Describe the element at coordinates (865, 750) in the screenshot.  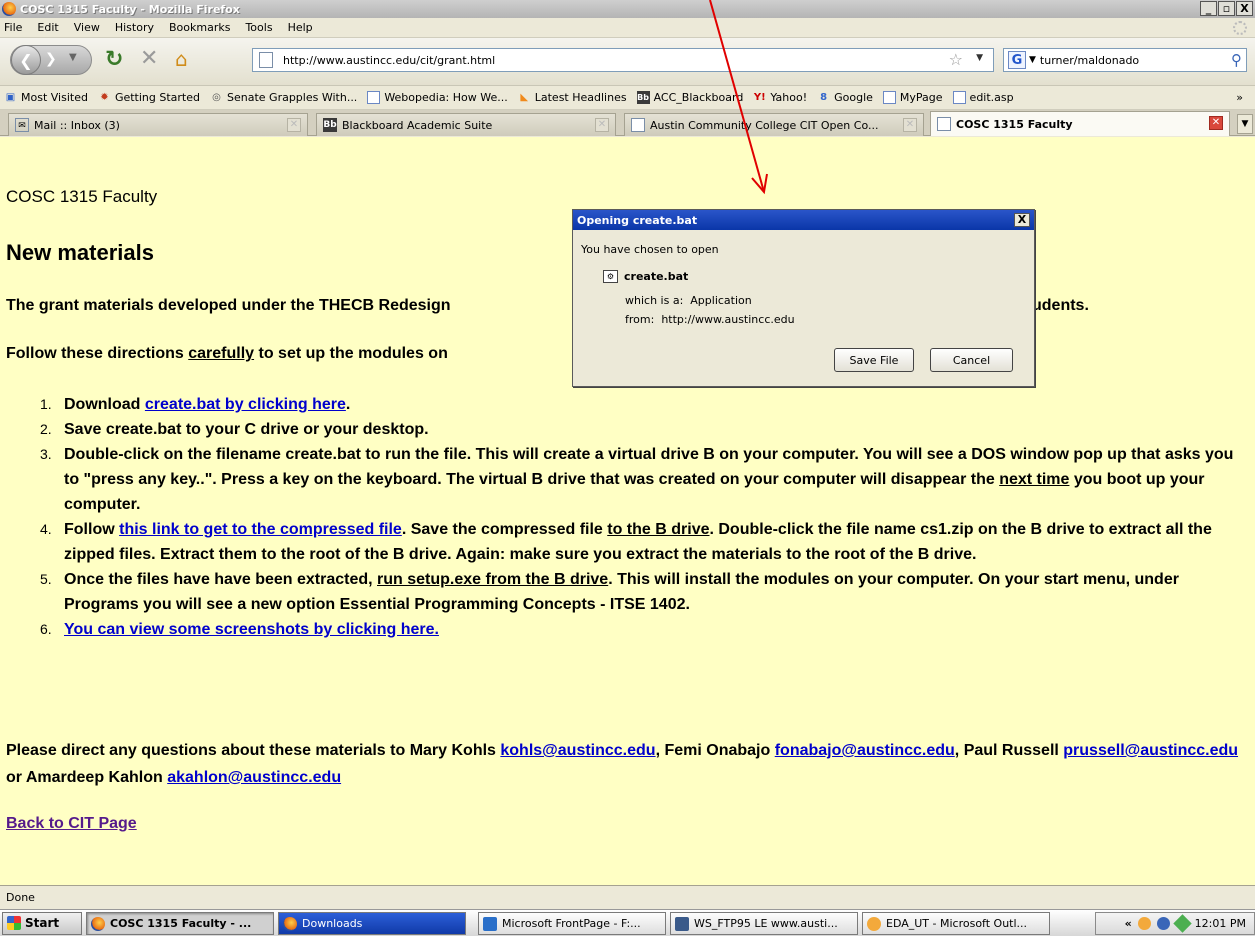
I see `email-link-onabajo: fonabajo@austincc.edu` at that location.